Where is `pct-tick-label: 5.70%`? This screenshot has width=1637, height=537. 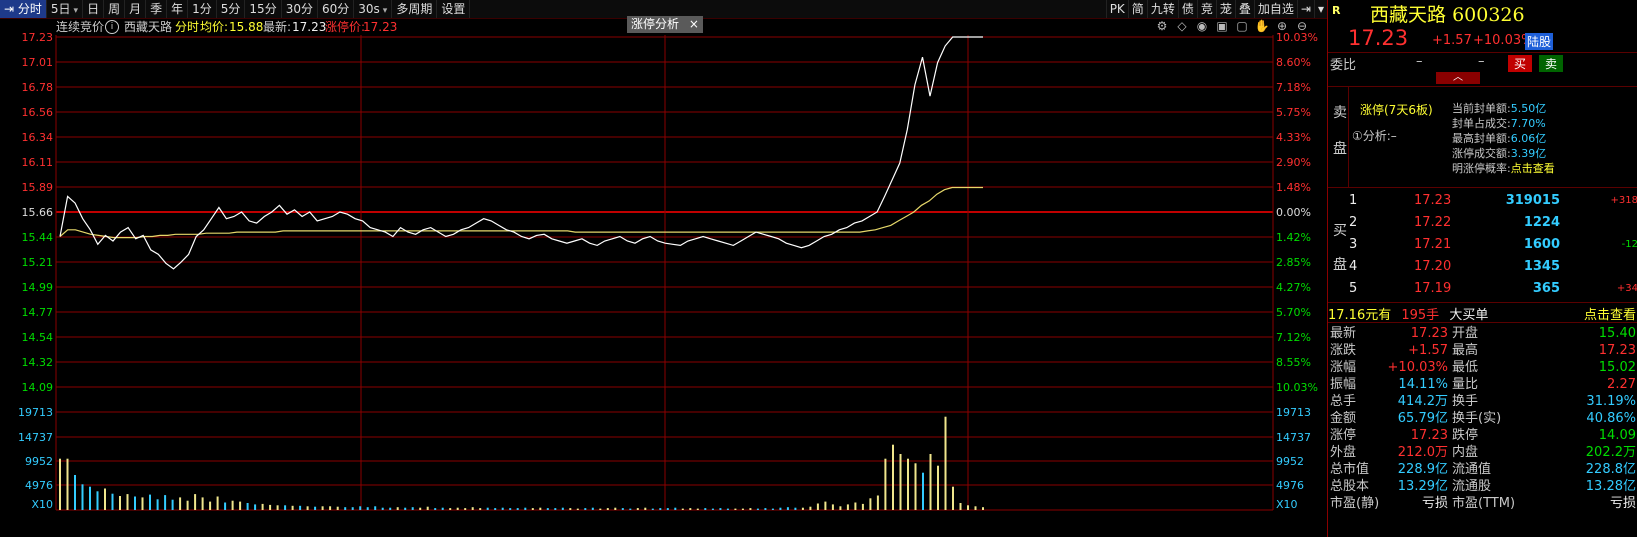 pct-tick-label: 5.70% is located at coordinates (1293, 312).